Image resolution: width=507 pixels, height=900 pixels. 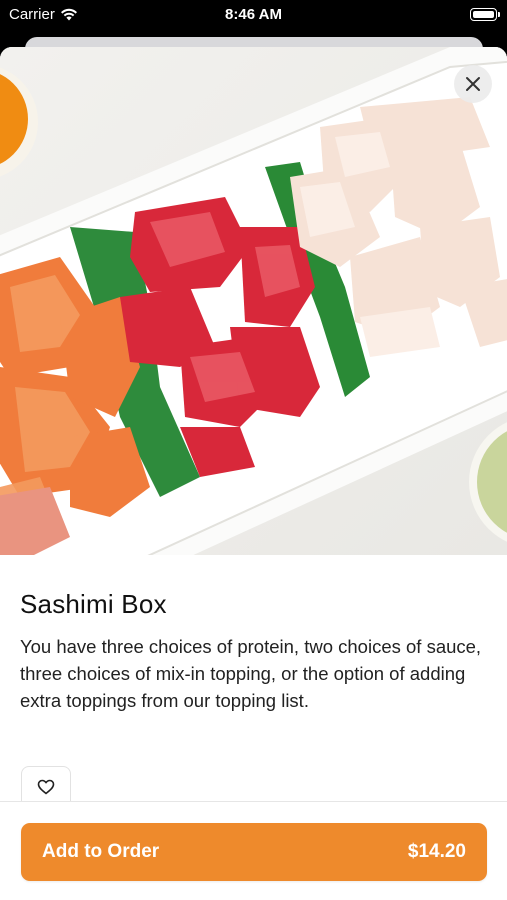 What do you see at coordinates (93, 604) in the screenshot?
I see `item-title: Sashimi Box` at bounding box center [93, 604].